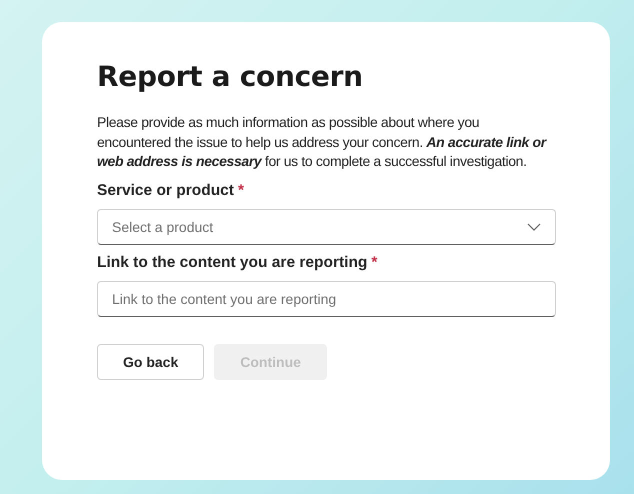 The height and width of the screenshot is (494, 634). I want to click on description: Please provide as much information as possible about where you encountered the issue to help us address your concern. An accurate link or web address is necessary for us to complete a successful investigation., so click(322, 142).